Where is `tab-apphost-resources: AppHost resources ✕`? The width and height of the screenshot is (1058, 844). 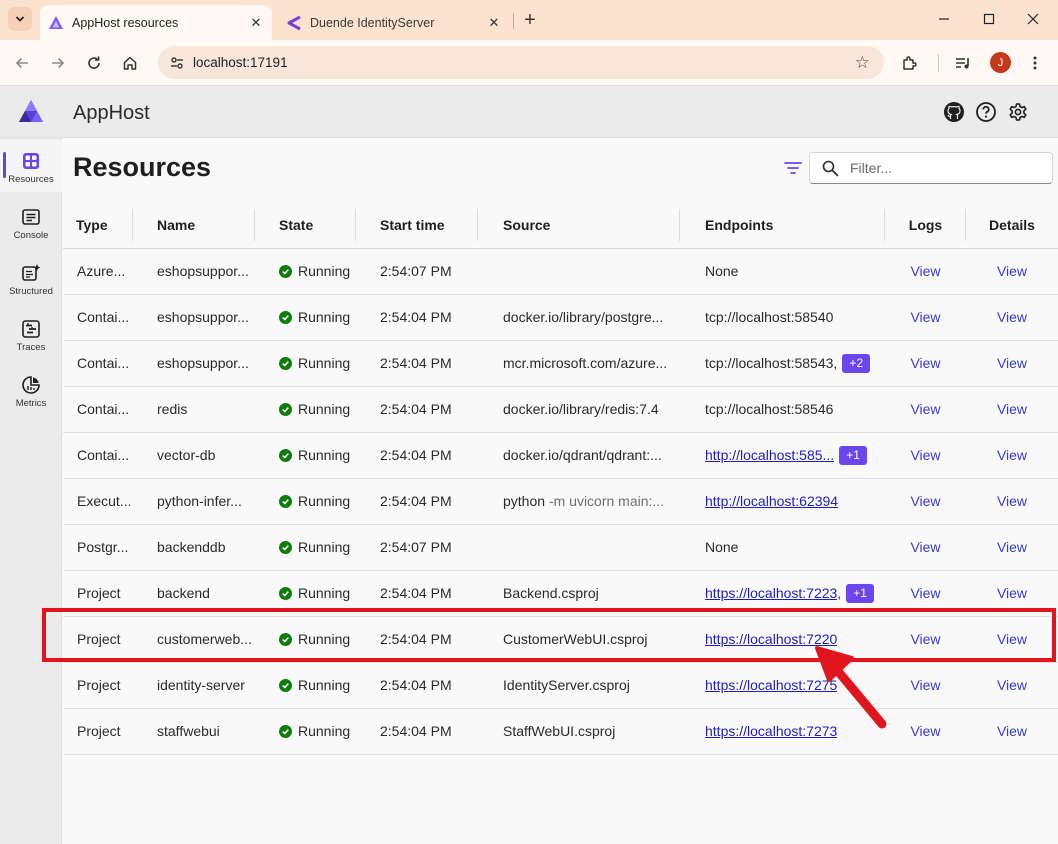 tab-apphost-resources: AppHost resources ✕ is located at coordinates (156, 22).